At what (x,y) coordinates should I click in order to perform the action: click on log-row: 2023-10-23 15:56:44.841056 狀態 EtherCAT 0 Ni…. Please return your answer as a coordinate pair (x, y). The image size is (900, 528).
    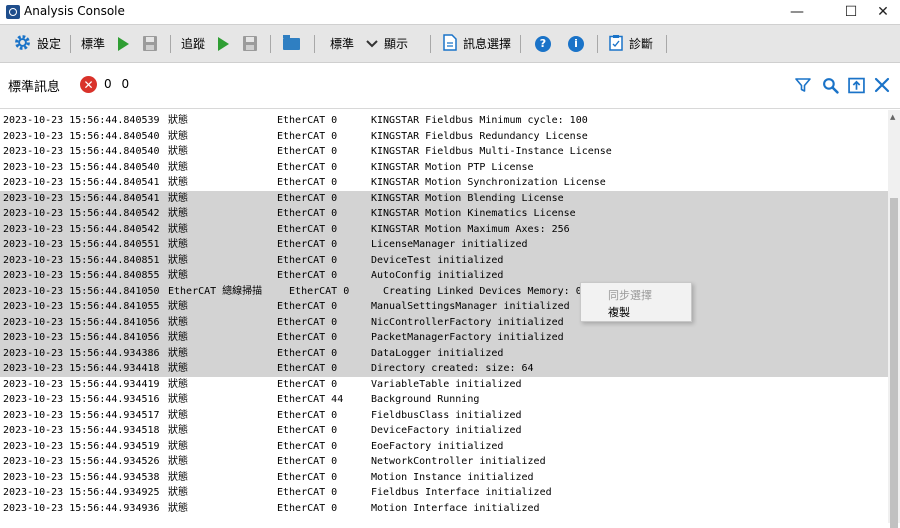
    Looking at the image, I should click on (444, 322).